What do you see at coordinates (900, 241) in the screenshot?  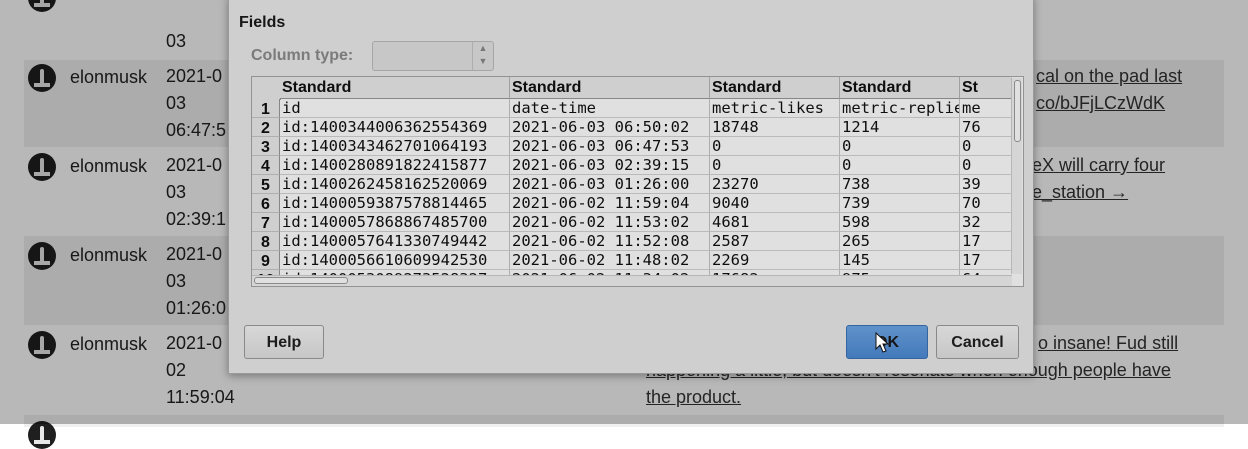 I see `grid-cell: 265` at bounding box center [900, 241].